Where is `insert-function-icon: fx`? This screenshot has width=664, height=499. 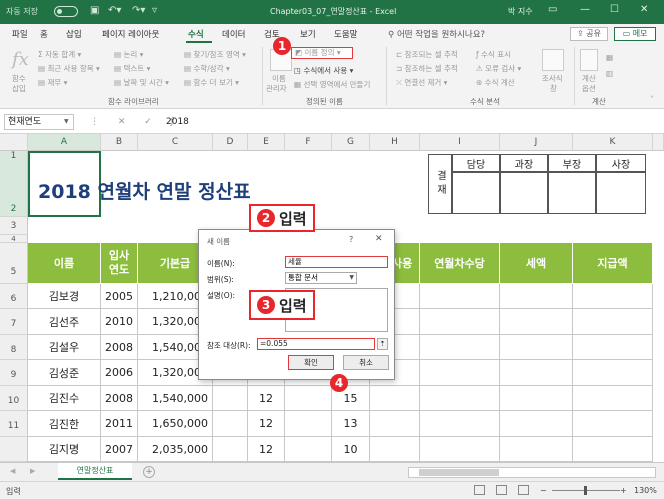
insert-function-icon: fx is located at coordinates (20, 59).